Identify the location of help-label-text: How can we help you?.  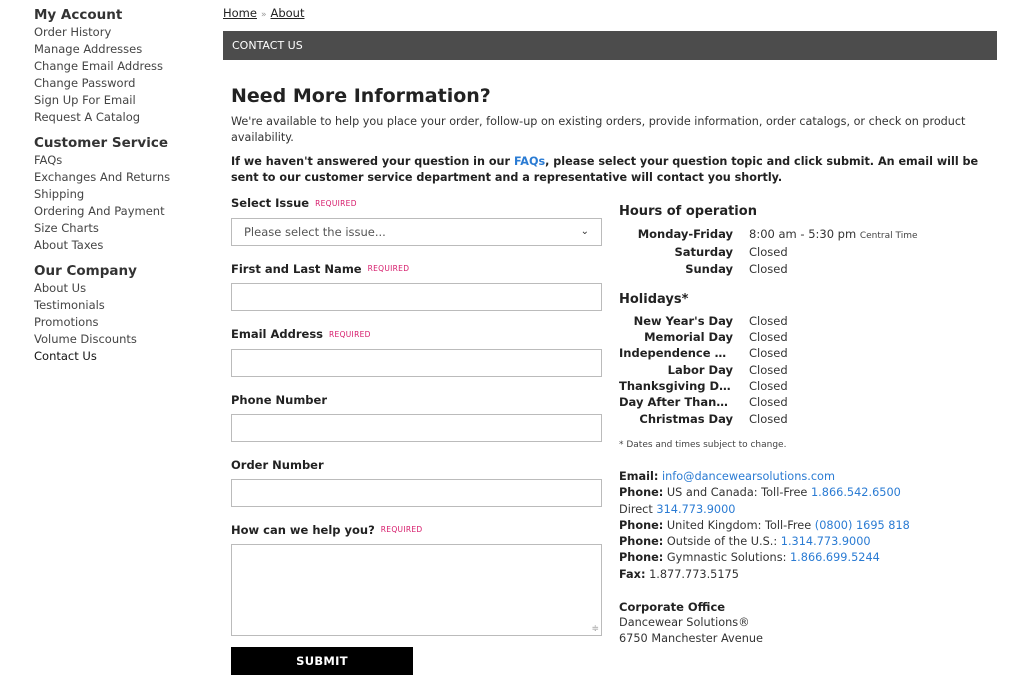
(303, 529).